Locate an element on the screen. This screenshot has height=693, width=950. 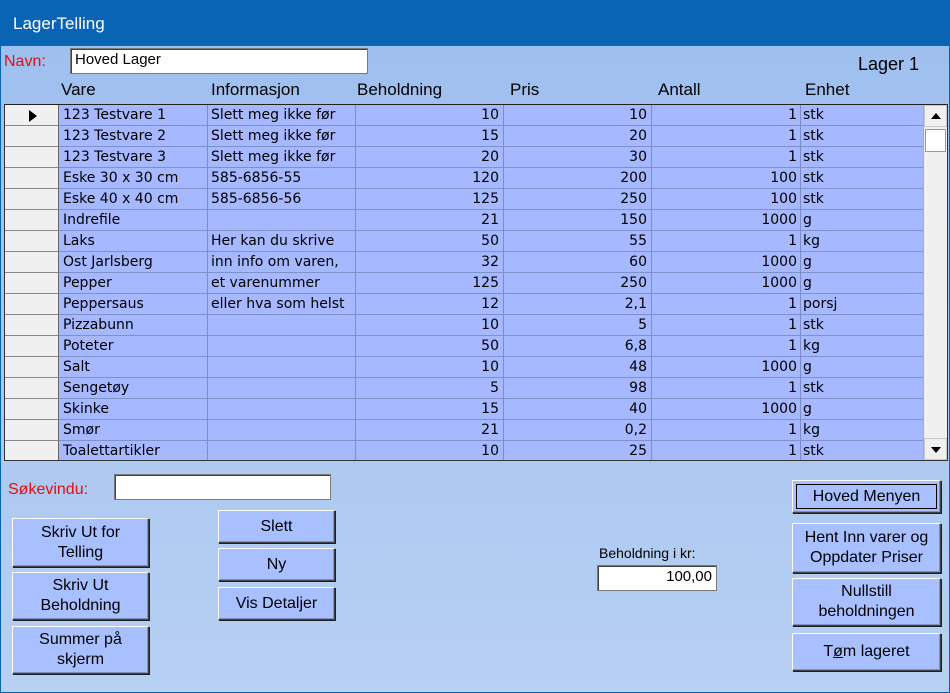
cell-pris: 48 is located at coordinates (578, 367).